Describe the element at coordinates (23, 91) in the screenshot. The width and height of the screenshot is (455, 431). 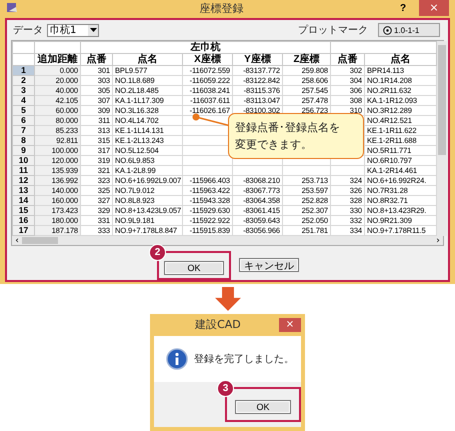
I see `row-header: 3` at that location.